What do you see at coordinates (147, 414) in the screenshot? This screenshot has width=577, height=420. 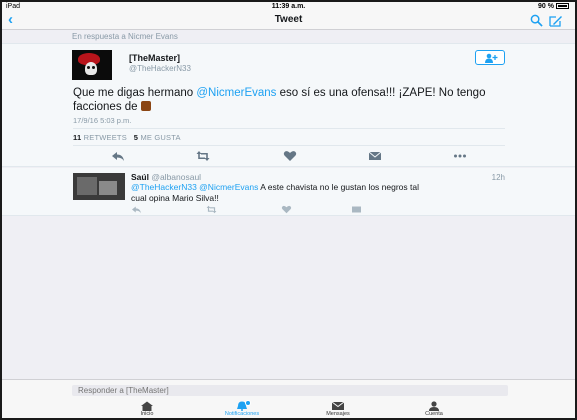 I see `tab-label: Inicio` at bounding box center [147, 414].